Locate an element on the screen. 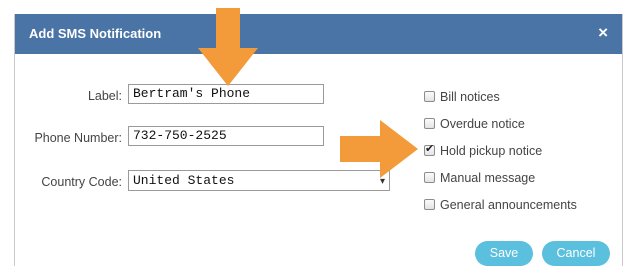 This screenshot has width=627, height=266. label-field-label: Label: is located at coordinates (104, 96).